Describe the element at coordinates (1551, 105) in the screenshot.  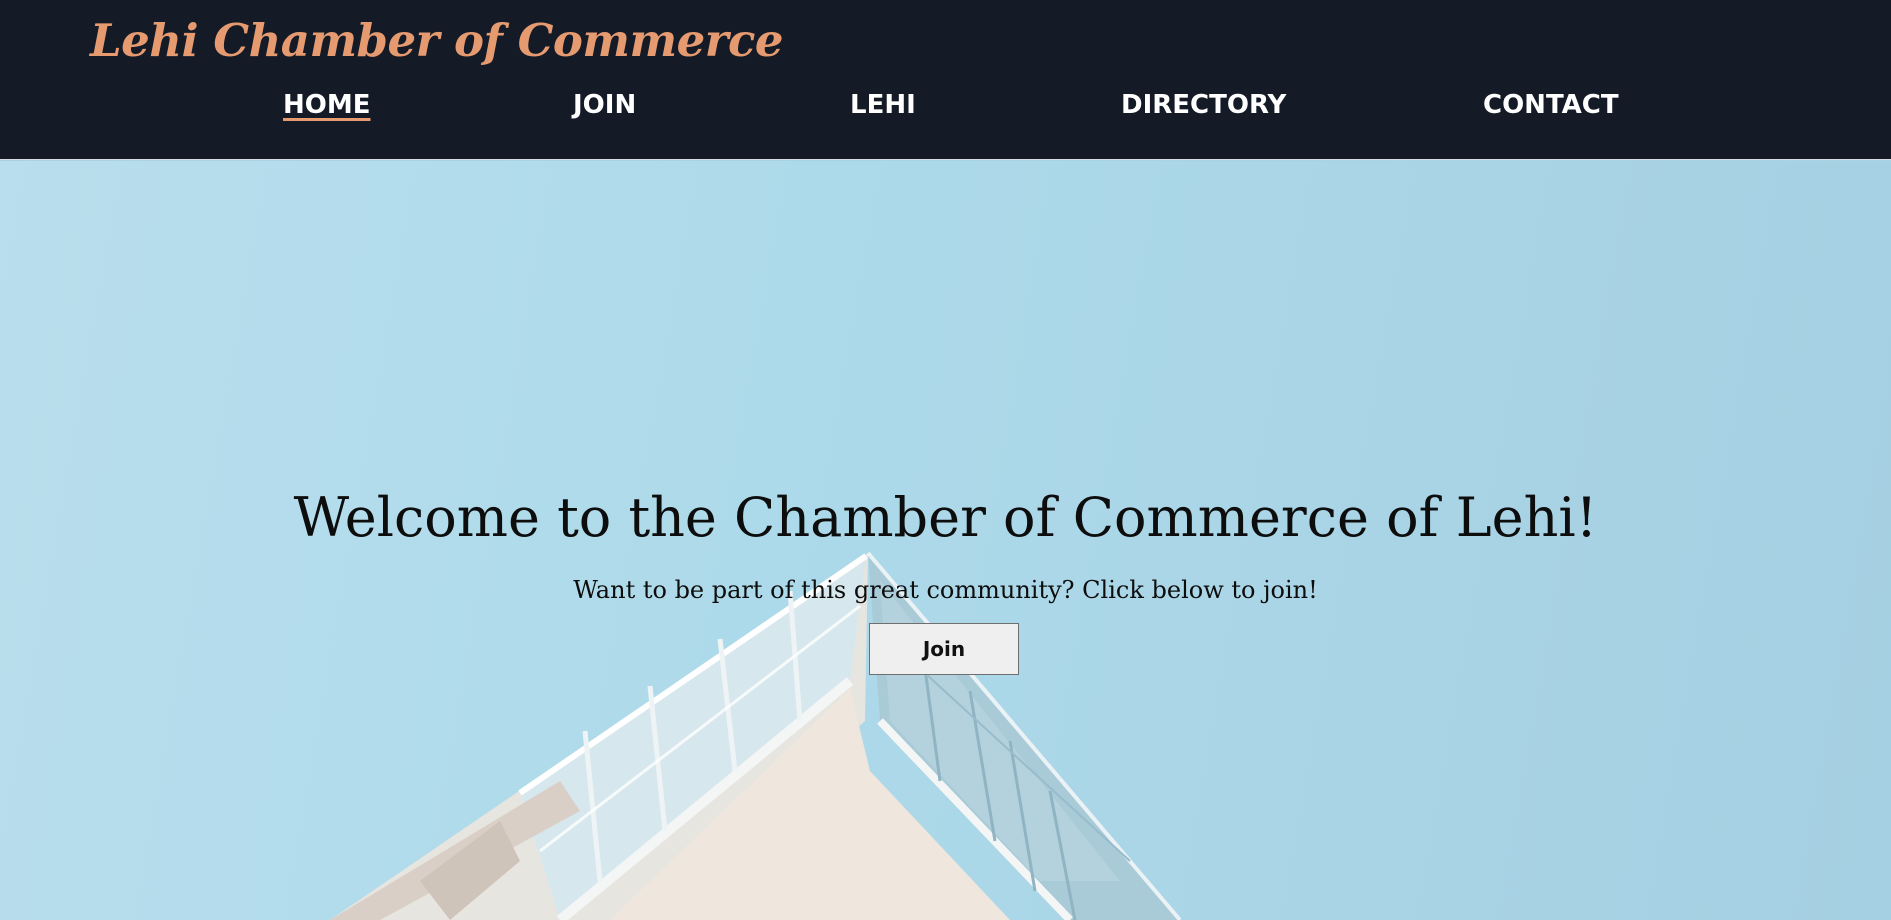
I see `nav-contact-link: CONTACT` at that location.